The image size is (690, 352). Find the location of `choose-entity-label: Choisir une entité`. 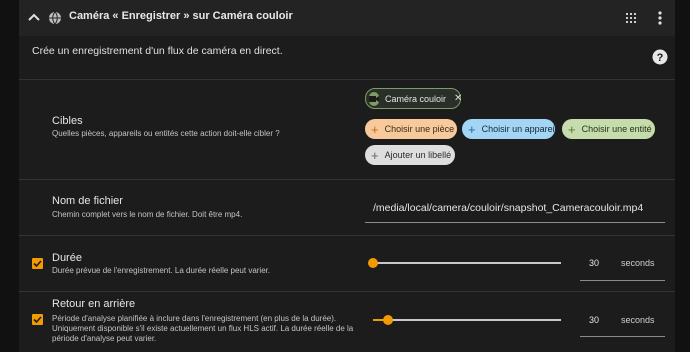

choose-entity-label: Choisir une entité is located at coordinates (616, 129).